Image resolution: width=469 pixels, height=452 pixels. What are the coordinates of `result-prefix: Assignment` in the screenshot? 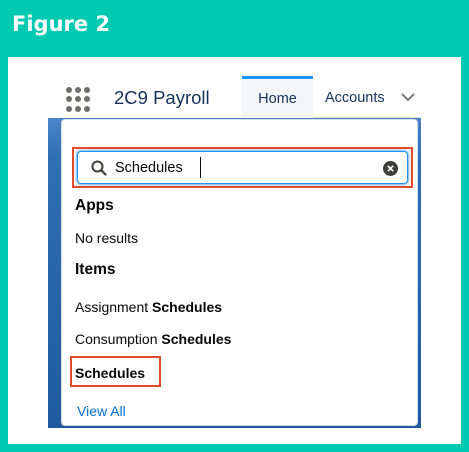 It's located at (114, 307).